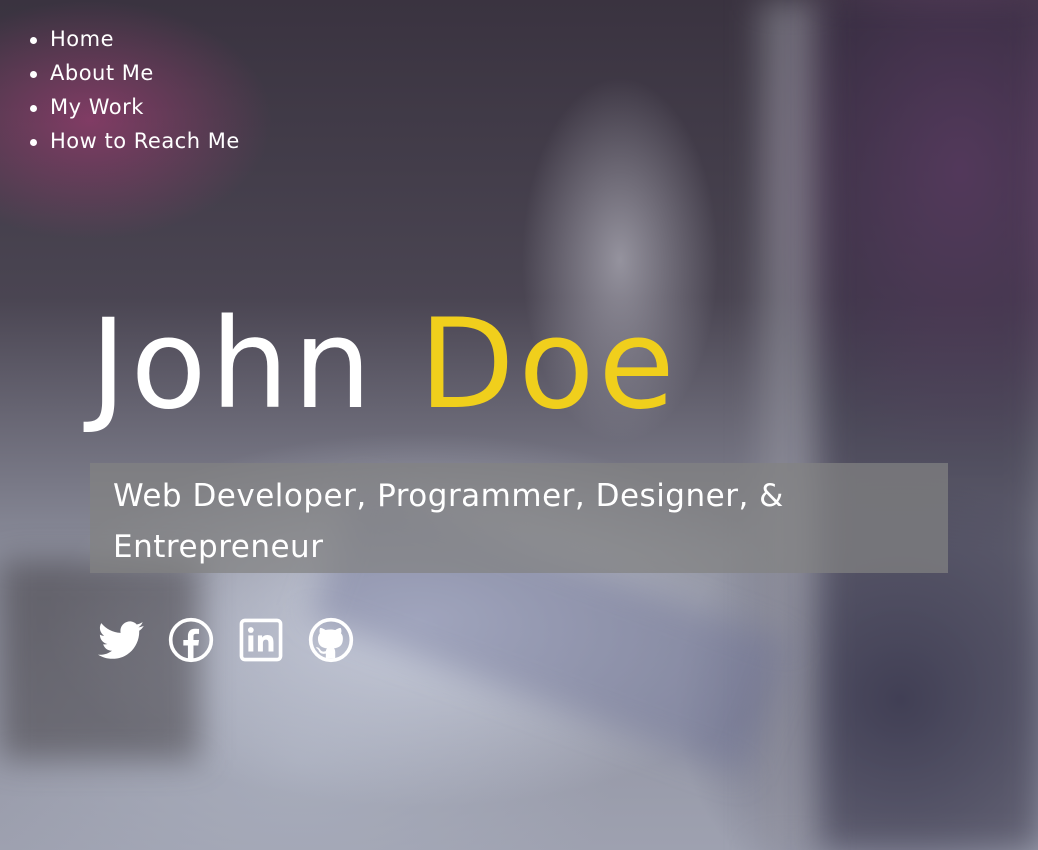  I want to click on hero-last-name: Doe, so click(549, 365).